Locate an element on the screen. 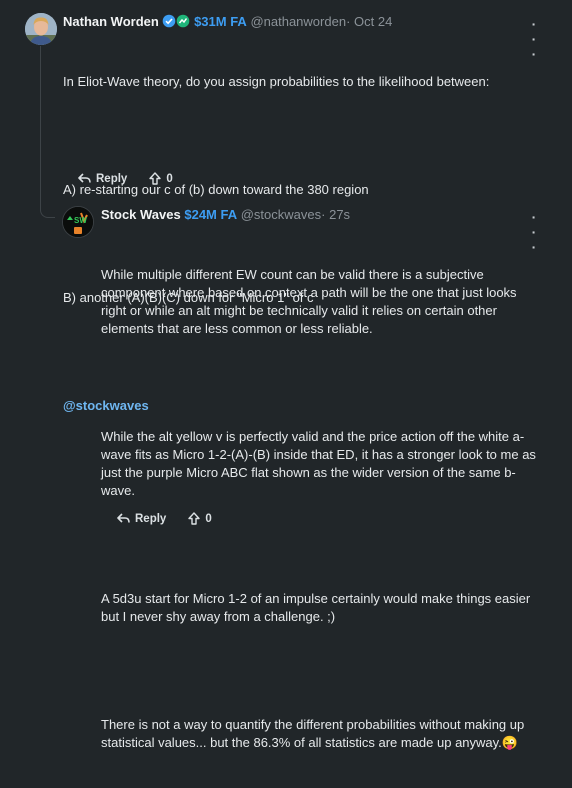 The image size is (572, 788). thread-connector-curve is located at coordinates (47, 209).